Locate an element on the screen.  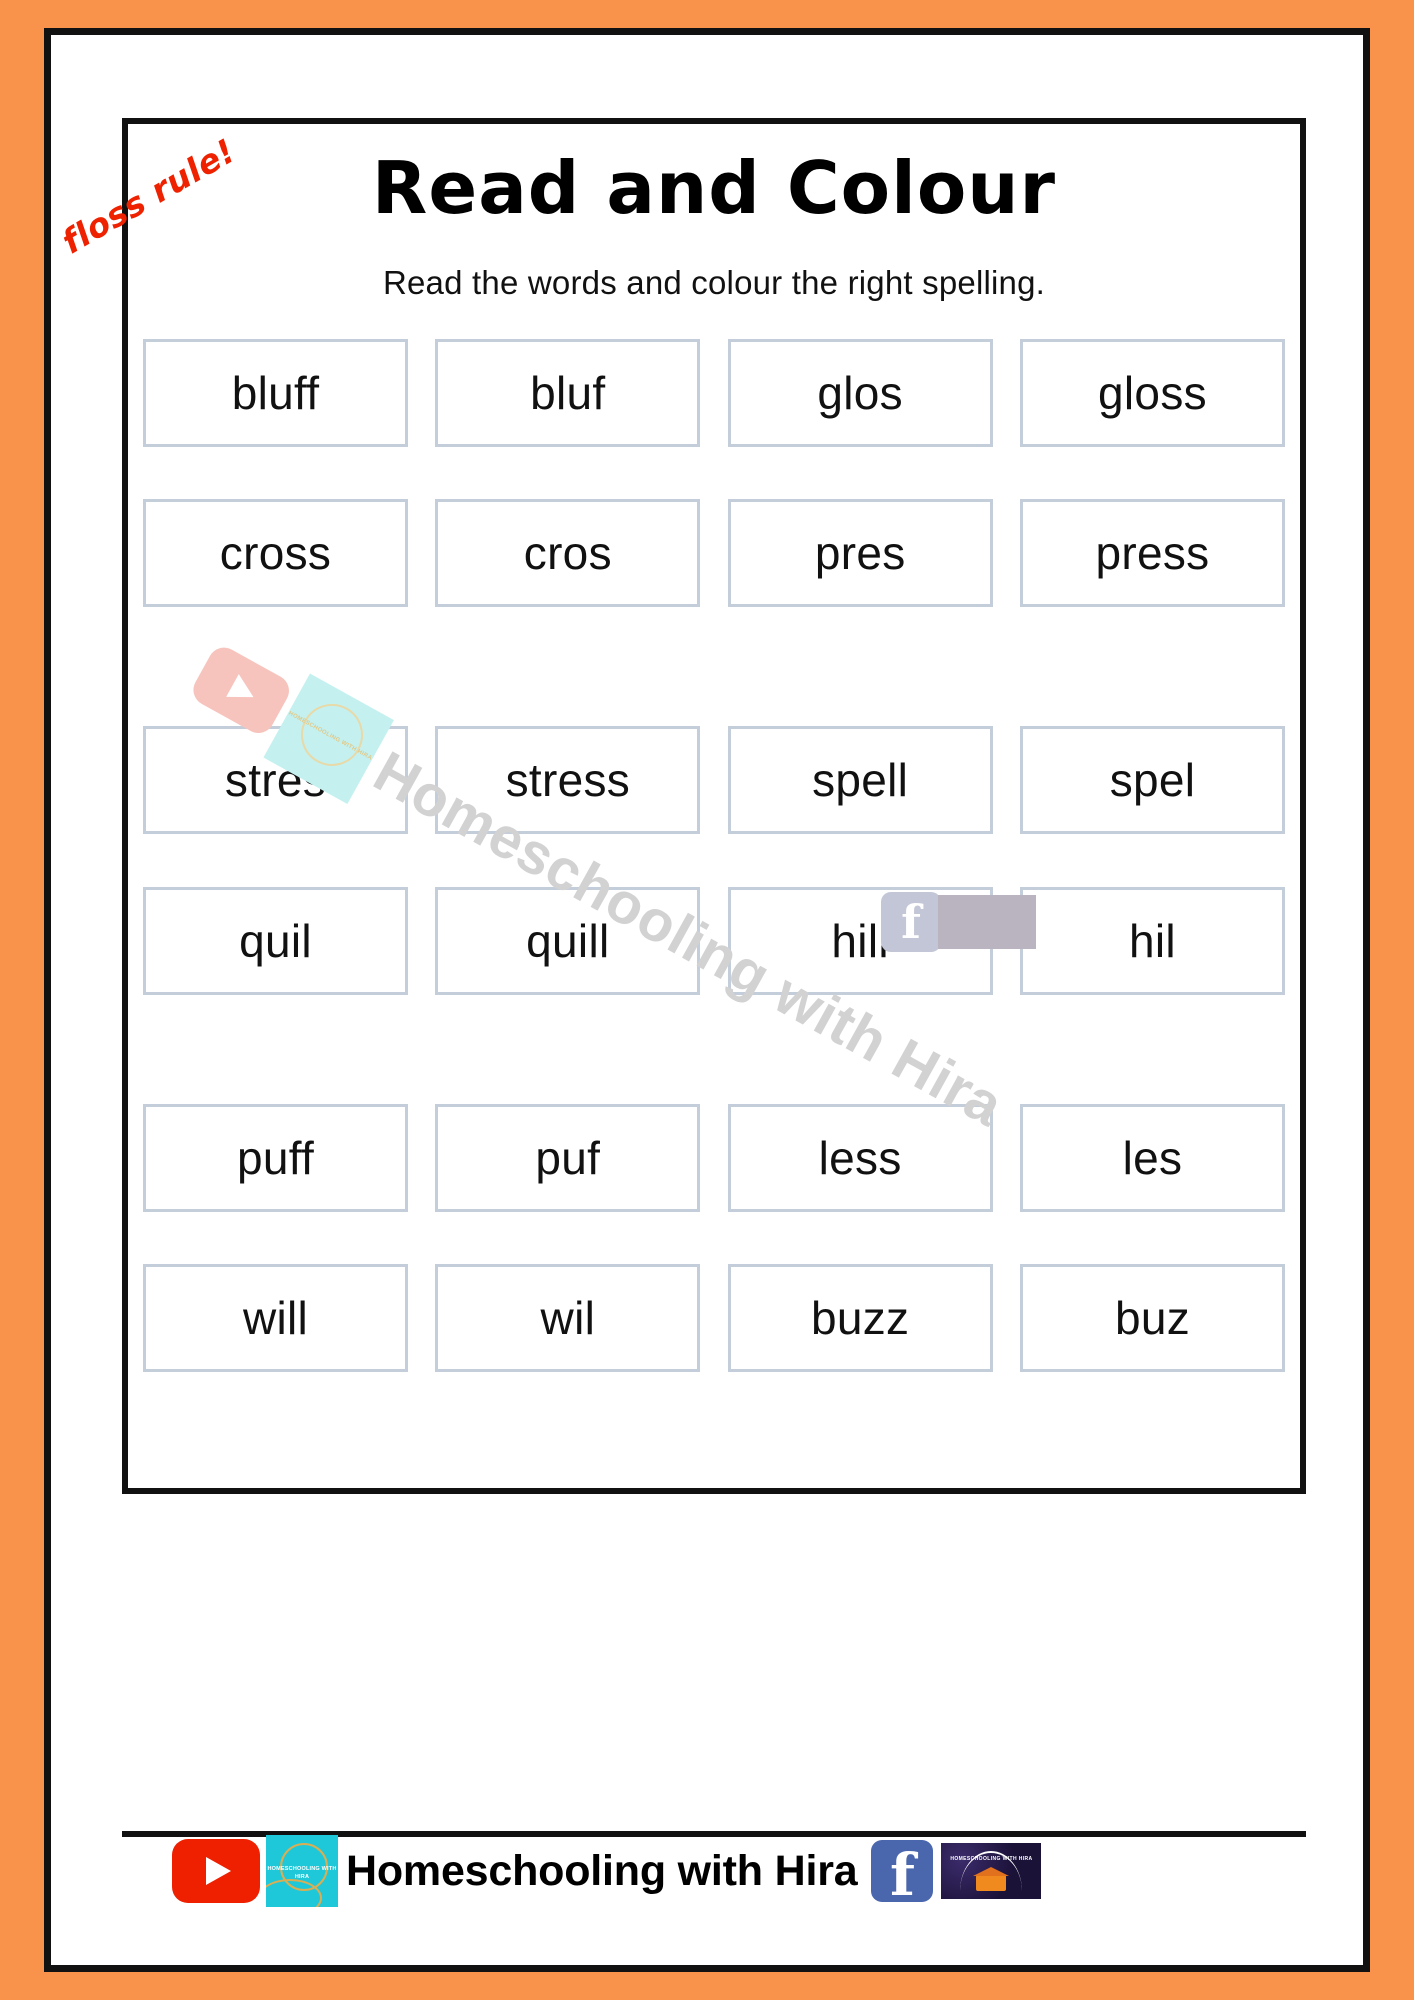
word-box: spel is located at coordinates (1152, 780).